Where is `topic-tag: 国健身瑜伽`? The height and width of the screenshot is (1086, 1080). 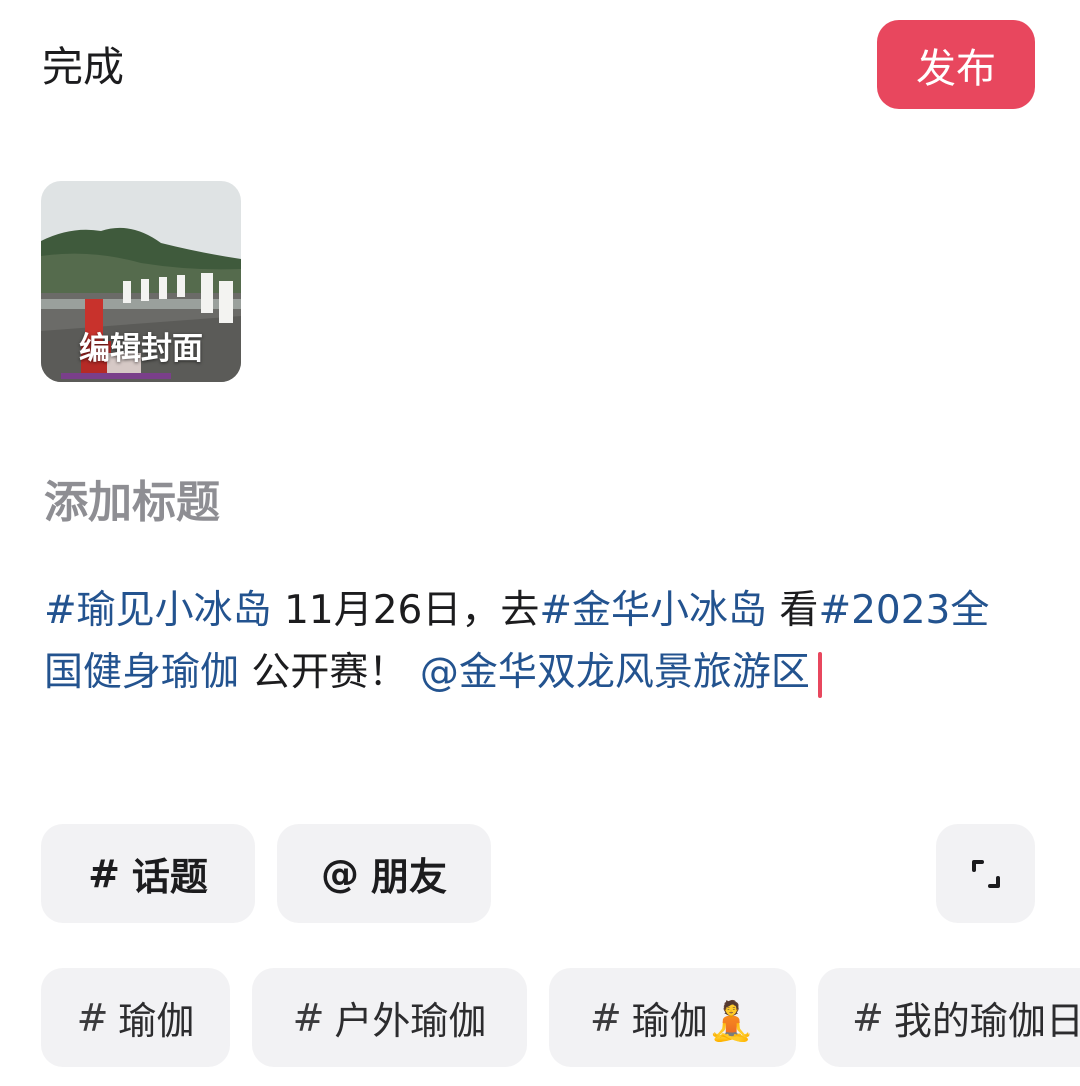
topic-tag: 国健身瑜伽 is located at coordinates (141, 672).